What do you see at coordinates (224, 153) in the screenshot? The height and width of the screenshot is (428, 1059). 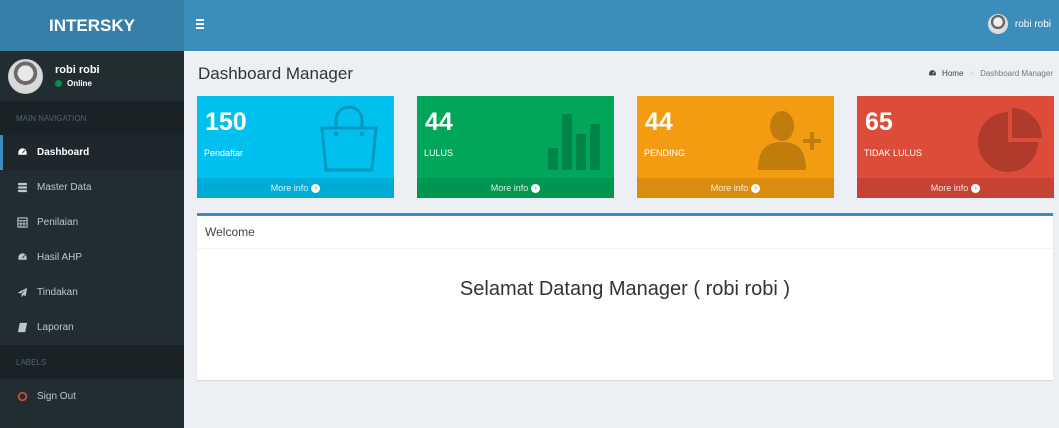 I see `stat-label: Pendaftar` at bounding box center [224, 153].